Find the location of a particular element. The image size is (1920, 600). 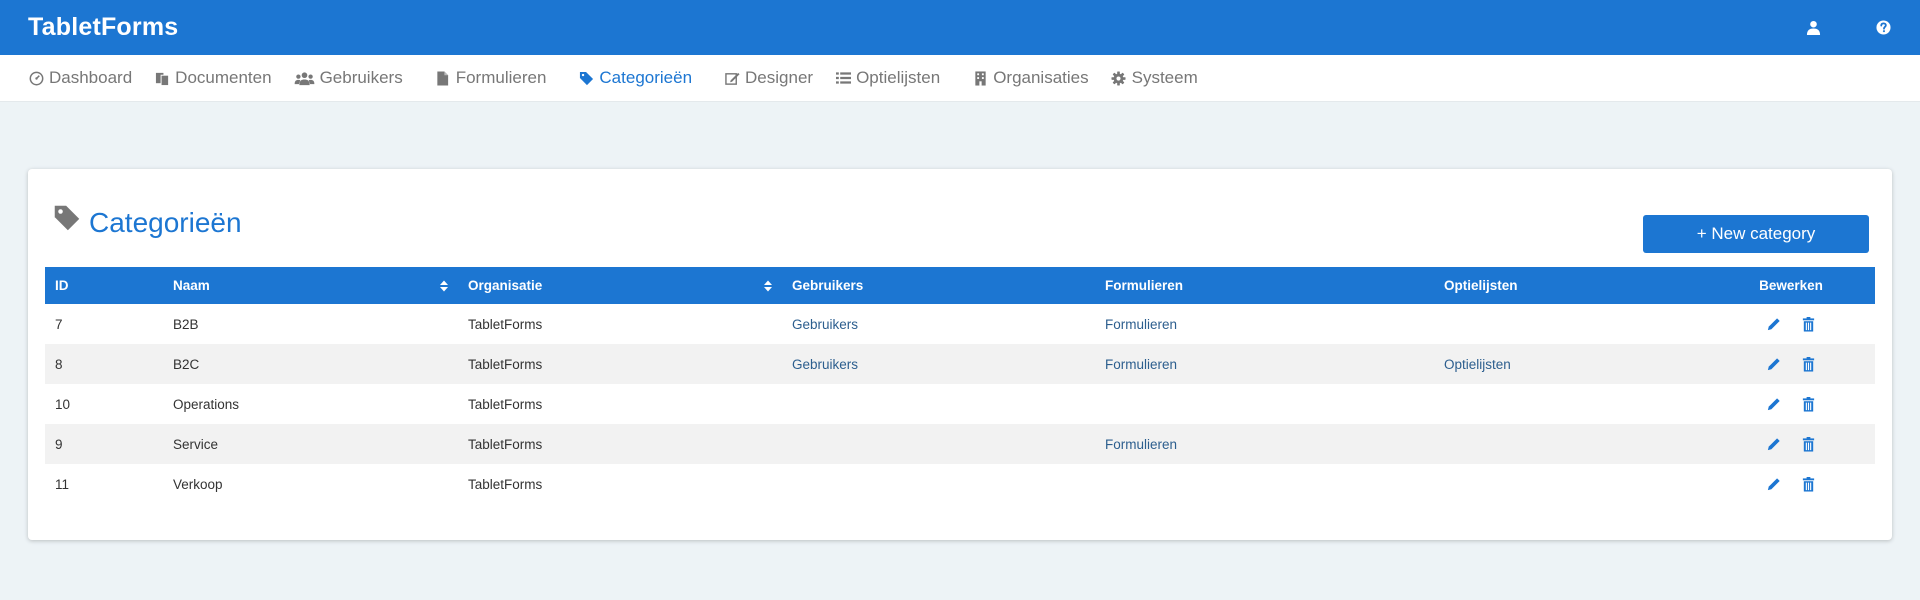

cell-naam: Verkoop is located at coordinates (198, 484).